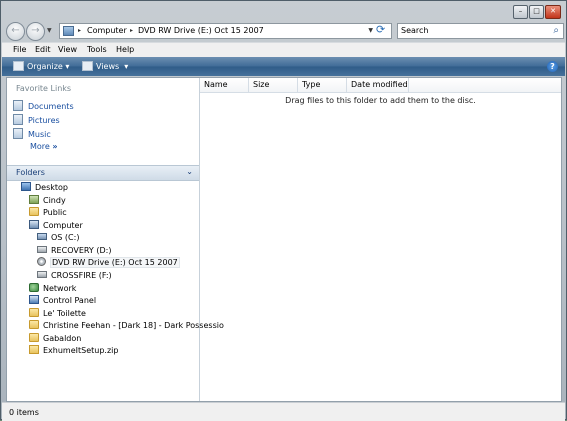  What do you see at coordinates (34, 349) in the screenshot?
I see `zip-folder-icon` at bounding box center [34, 349].